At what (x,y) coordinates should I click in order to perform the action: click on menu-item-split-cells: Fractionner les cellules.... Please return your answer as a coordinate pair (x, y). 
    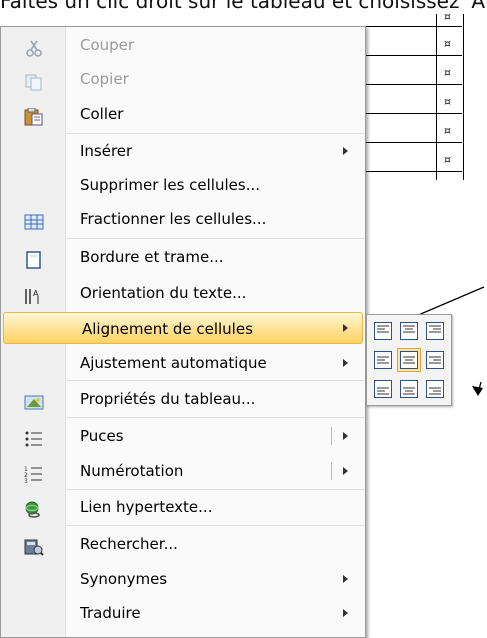
    Looking at the image, I should click on (183, 219).